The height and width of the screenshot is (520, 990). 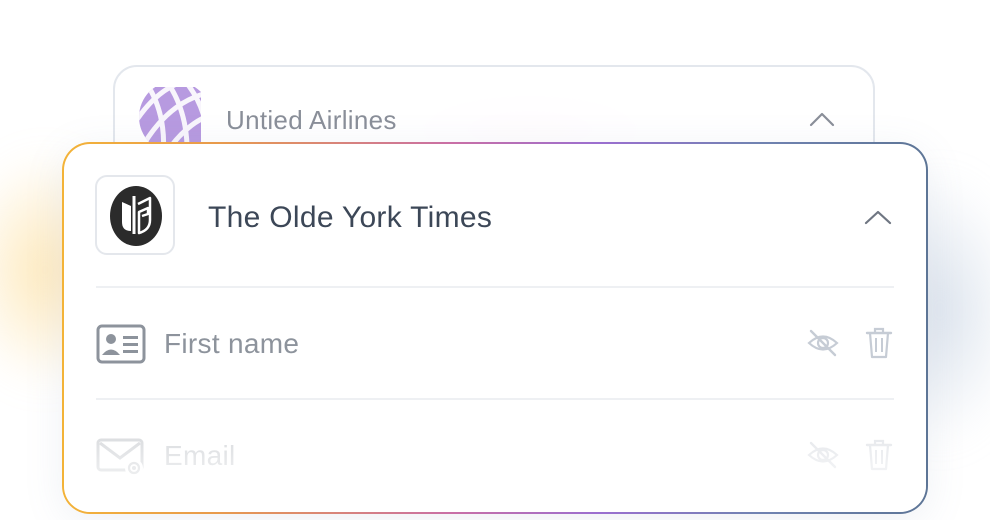 I want to click on account-title: Untied Airlines, so click(x=311, y=120).